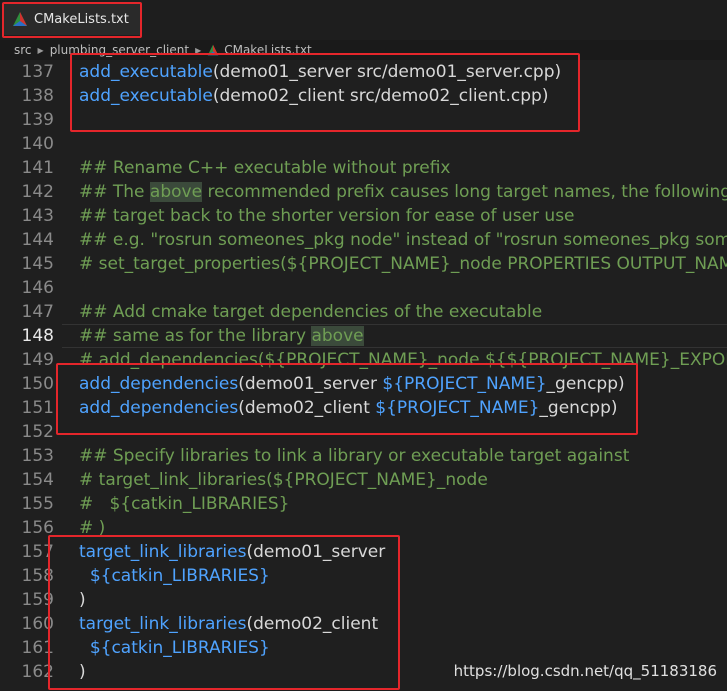 The image size is (727, 691). What do you see at coordinates (363, 648) in the screenshot?
I see `code-line: 161 ${catkin_LIBRARIES}` at bounding box center [363, 648].